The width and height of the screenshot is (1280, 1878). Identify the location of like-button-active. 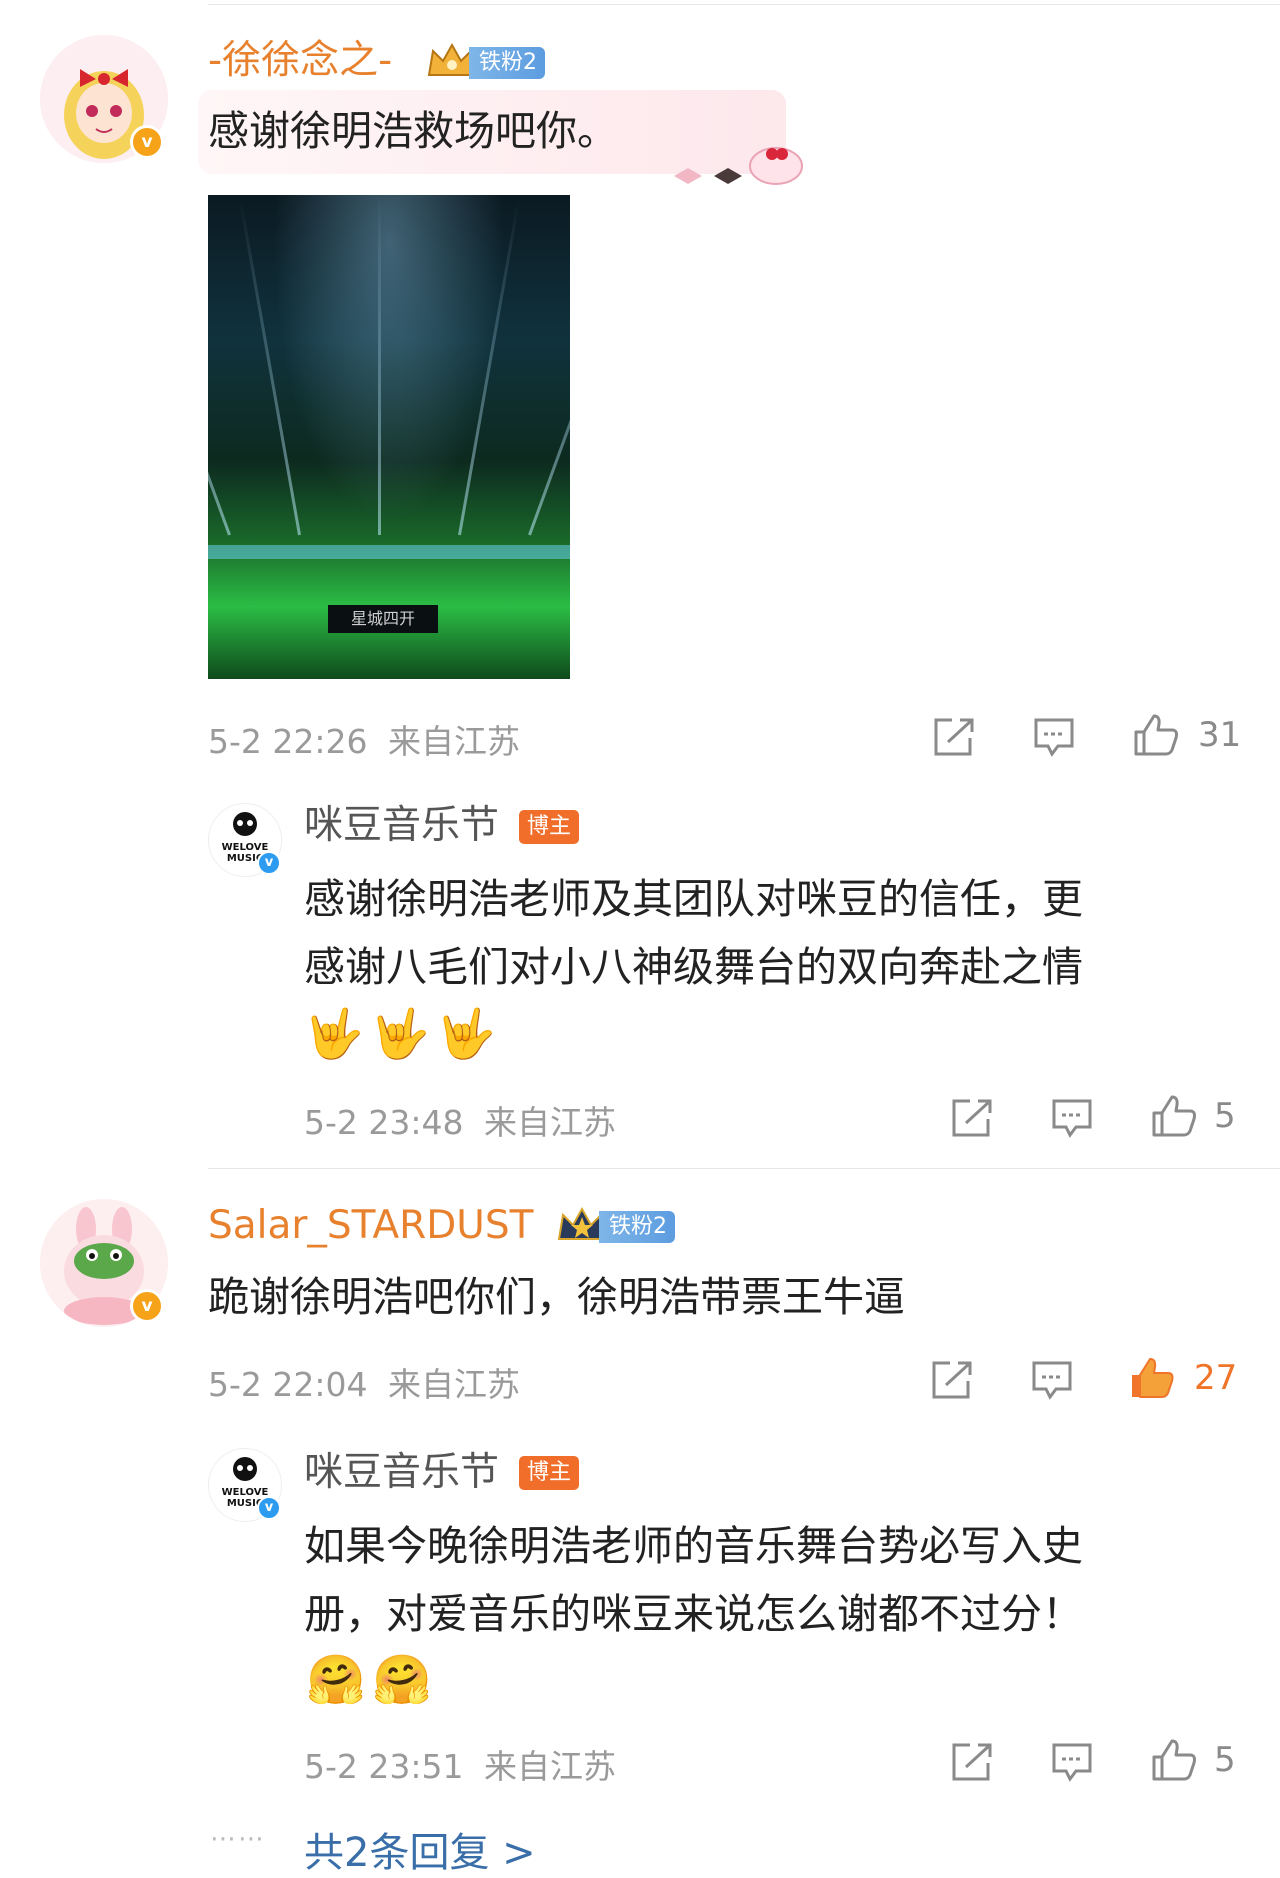
(1153, 1378).